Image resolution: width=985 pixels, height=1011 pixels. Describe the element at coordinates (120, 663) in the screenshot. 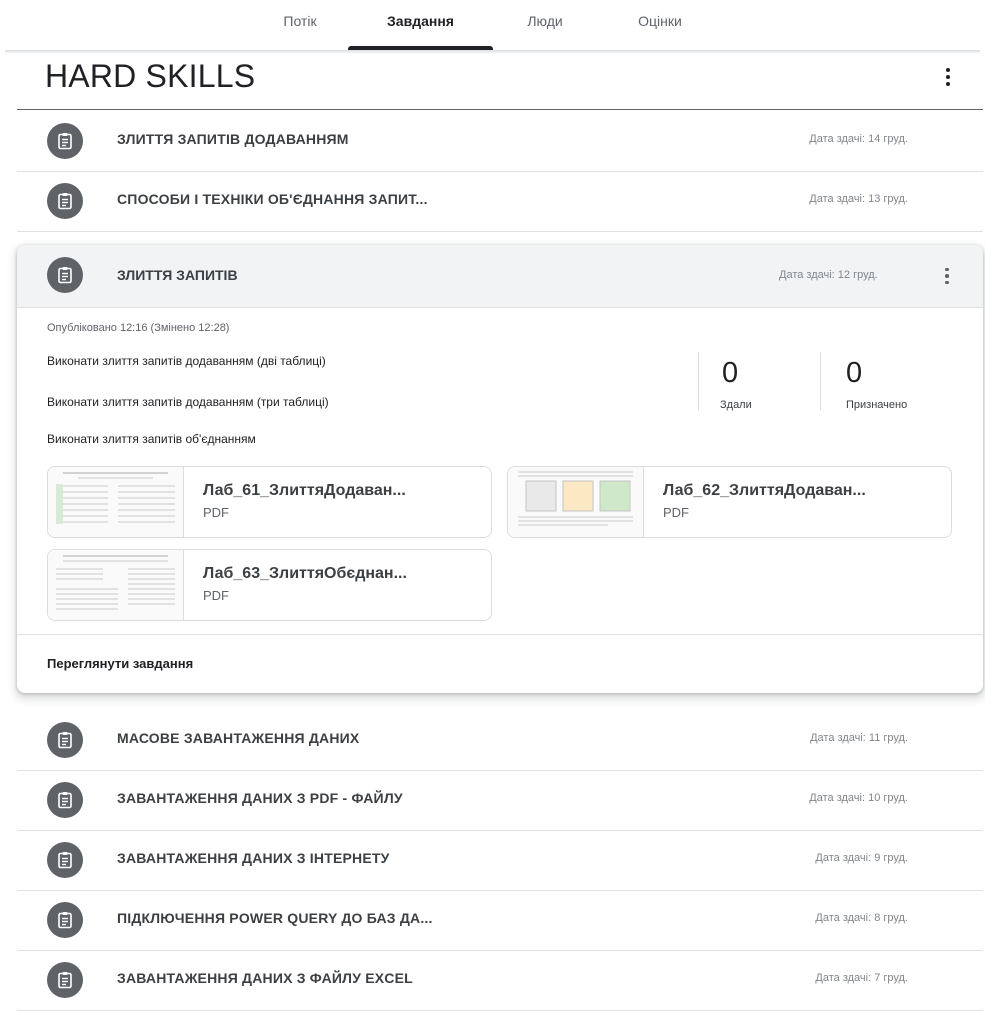

I see `view-assignment-link: Переглянути завдання` at that location.